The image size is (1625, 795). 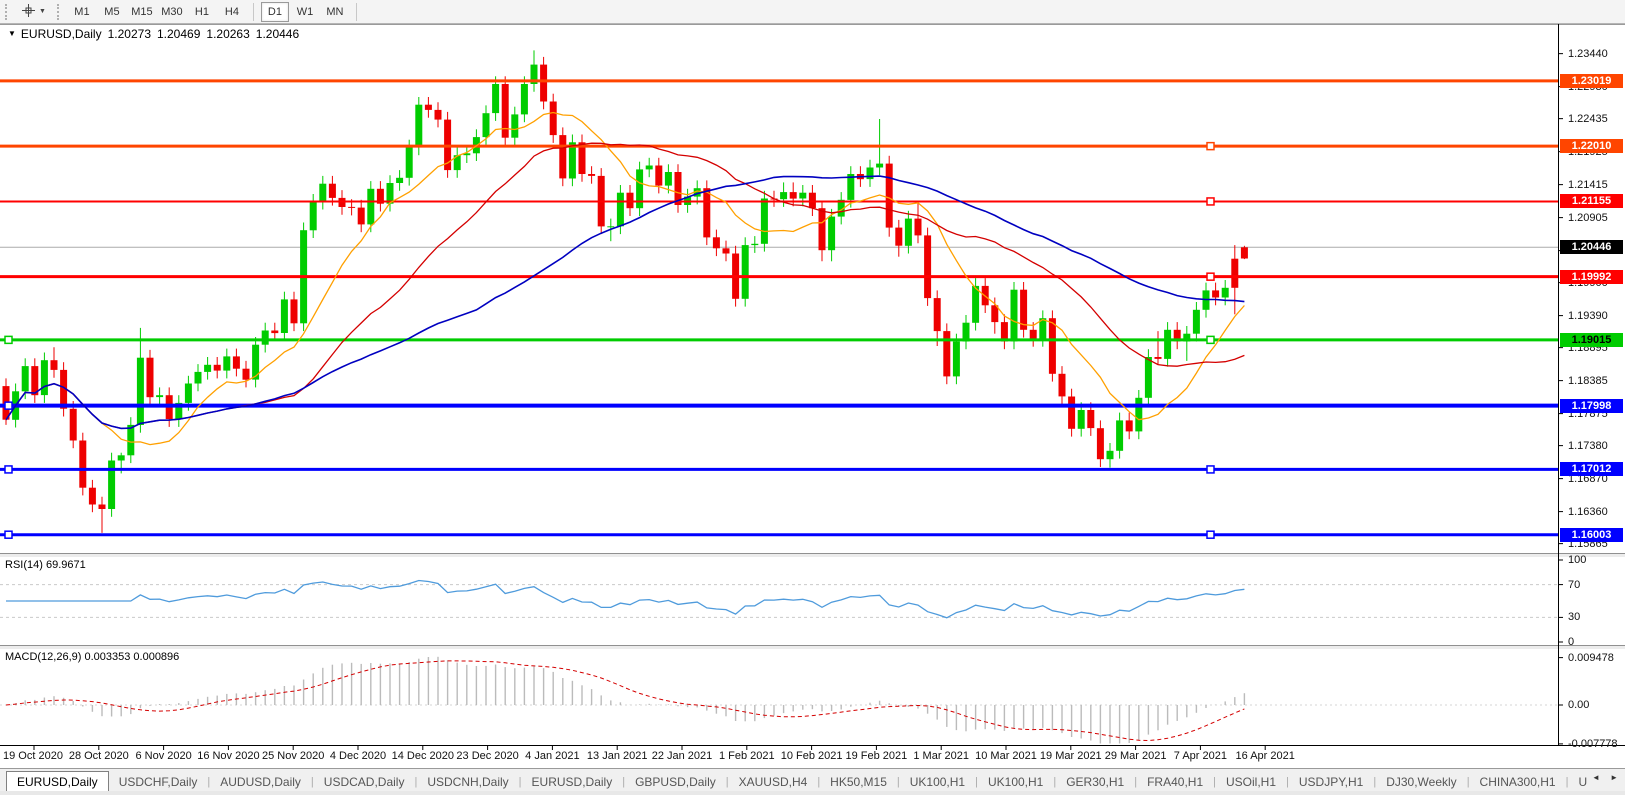 I want to click on price-tick-label: 1.17380, so click(x=1588, y=445).